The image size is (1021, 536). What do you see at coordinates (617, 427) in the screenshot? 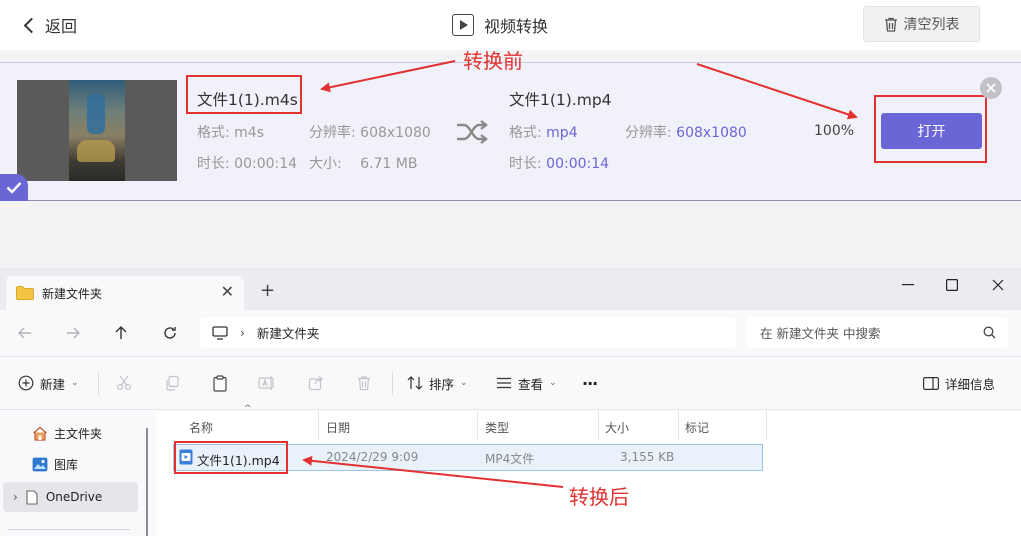
I see `column-header-size: 大小` at bounding box center [617, 427].